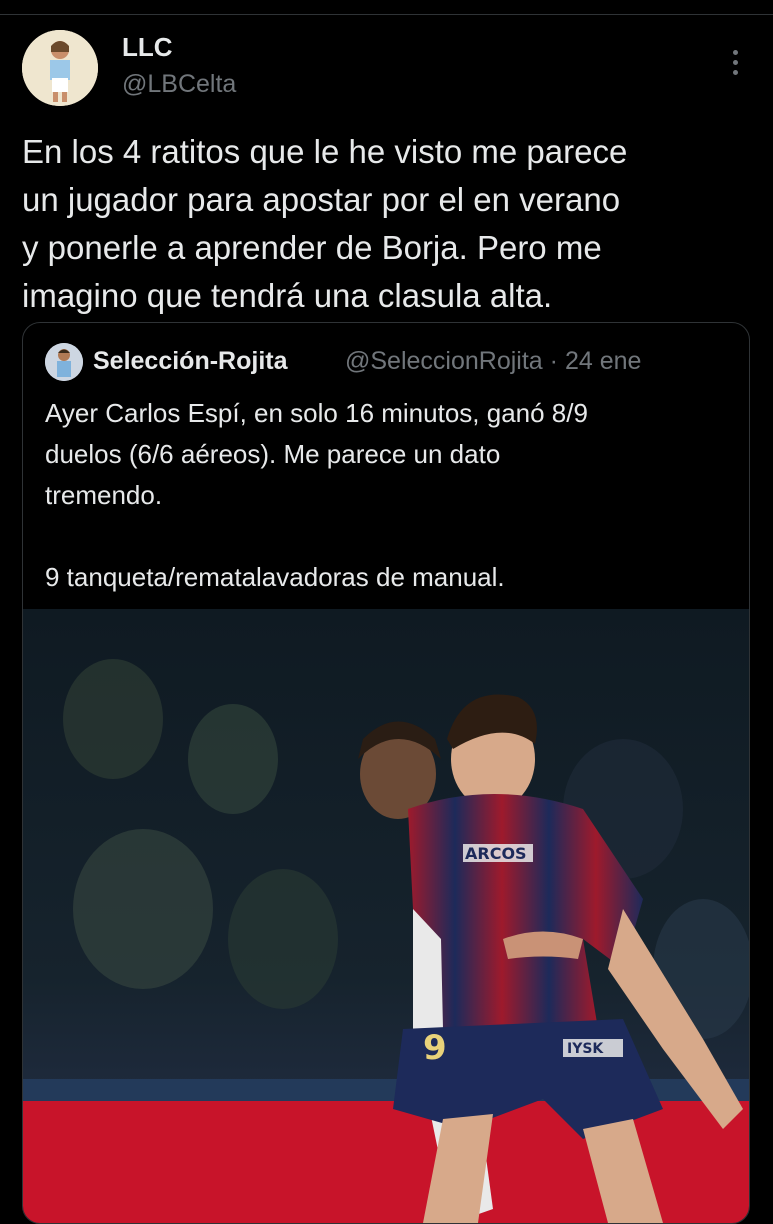 This screenshot has width=773, height=1224. I want to click on jersey-sponsor-text: ARCOS, so click(496, 853).